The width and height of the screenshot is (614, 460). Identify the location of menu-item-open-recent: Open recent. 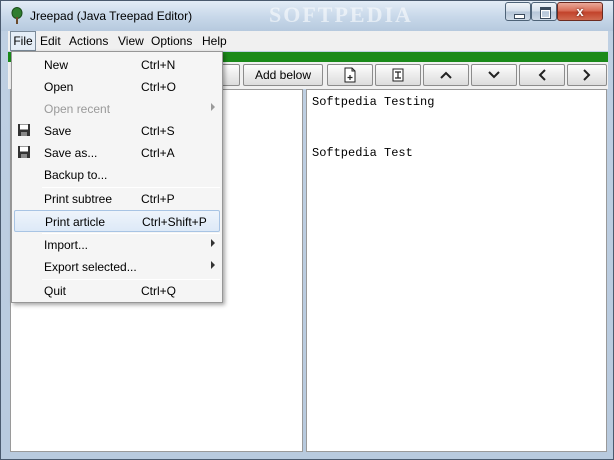
(117, 109).